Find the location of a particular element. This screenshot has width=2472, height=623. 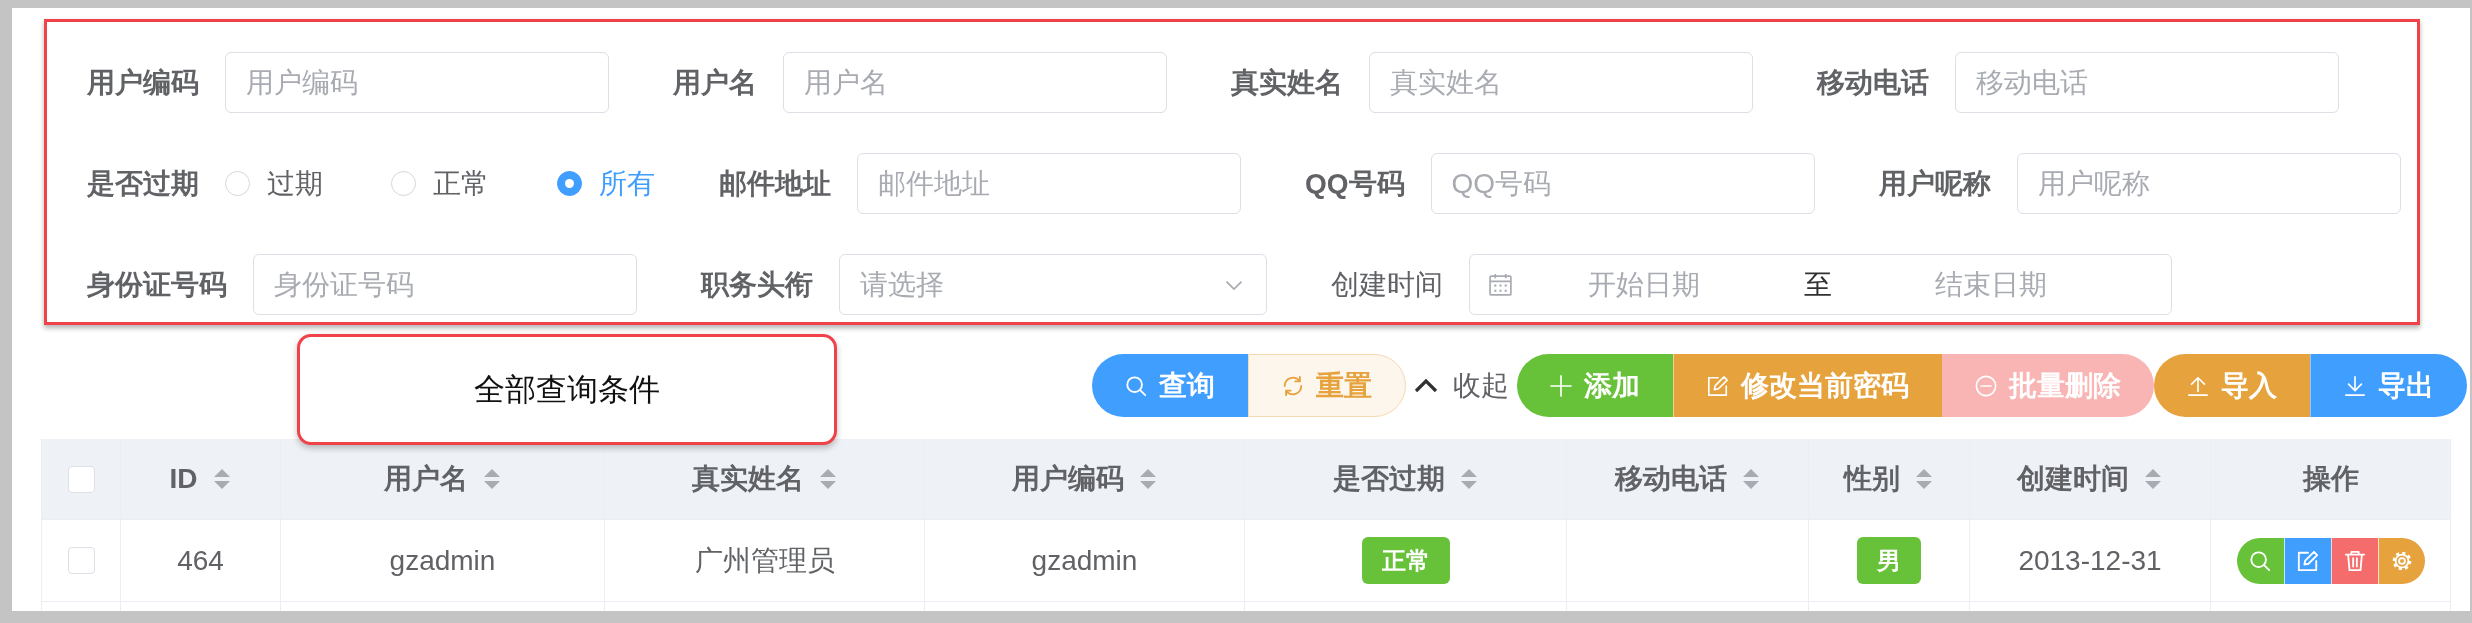

field-label: 是否过期 is located at coordinates (143, 183).